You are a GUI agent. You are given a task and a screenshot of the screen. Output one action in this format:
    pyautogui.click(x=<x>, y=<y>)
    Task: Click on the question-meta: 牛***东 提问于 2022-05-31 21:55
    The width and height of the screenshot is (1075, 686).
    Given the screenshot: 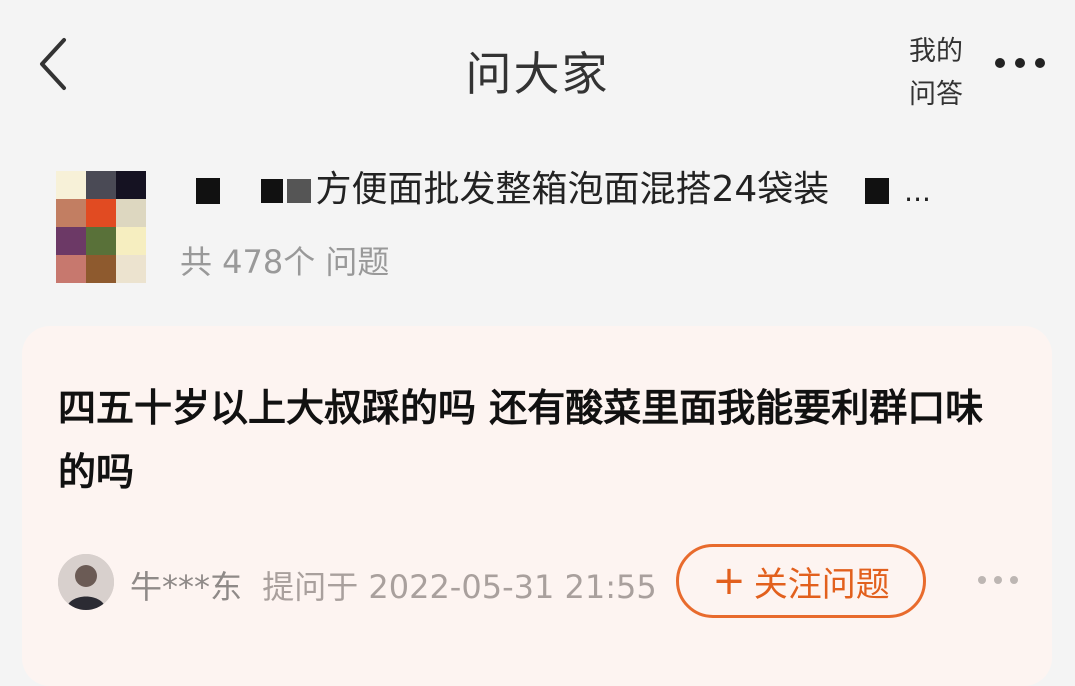 What is the action you would take?
    pyautogui.click(x=393, y=585)
    